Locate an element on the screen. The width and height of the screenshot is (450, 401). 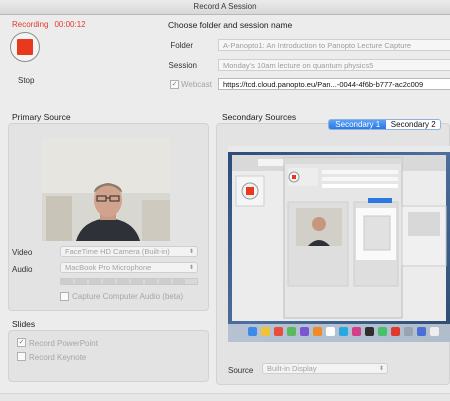
capture-audio-checkbox is located at coordinates (64, 296).